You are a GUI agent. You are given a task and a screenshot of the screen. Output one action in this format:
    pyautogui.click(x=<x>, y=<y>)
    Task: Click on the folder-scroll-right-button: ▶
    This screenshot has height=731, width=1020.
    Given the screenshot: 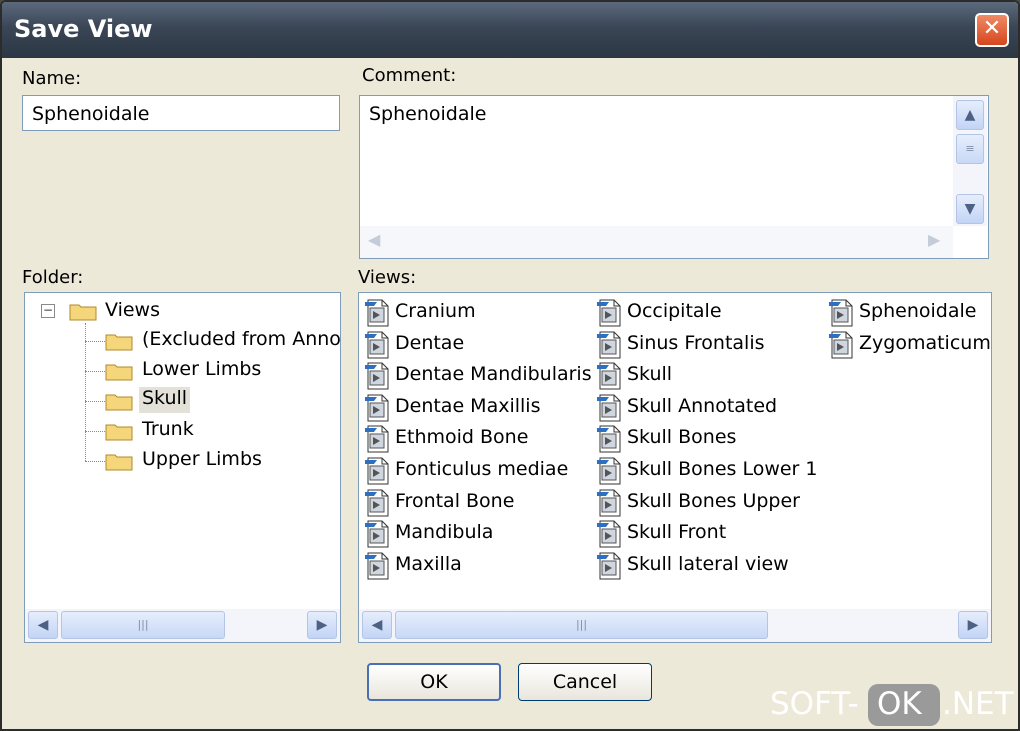 What is the action you would take?
    pyautogui.click(x=322, y=625)
    